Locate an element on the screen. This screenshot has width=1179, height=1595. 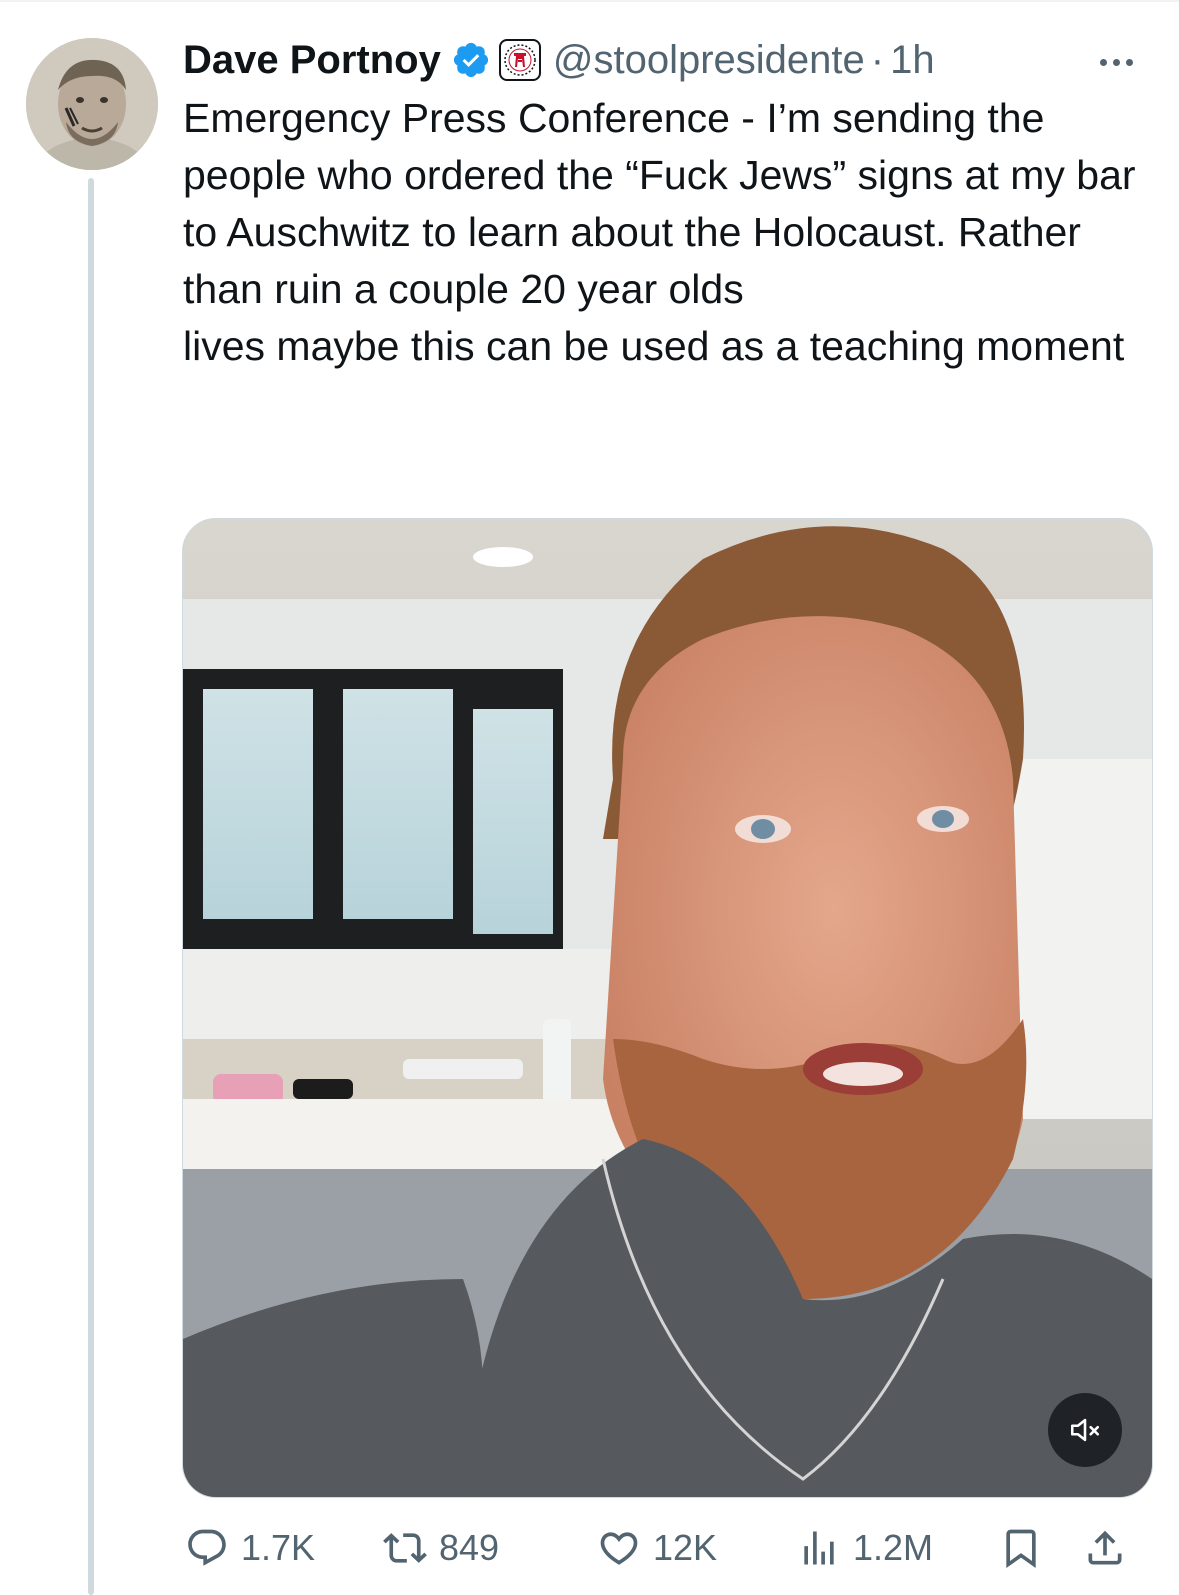
repost-count: 849 is located at coordinates (469, 1547).